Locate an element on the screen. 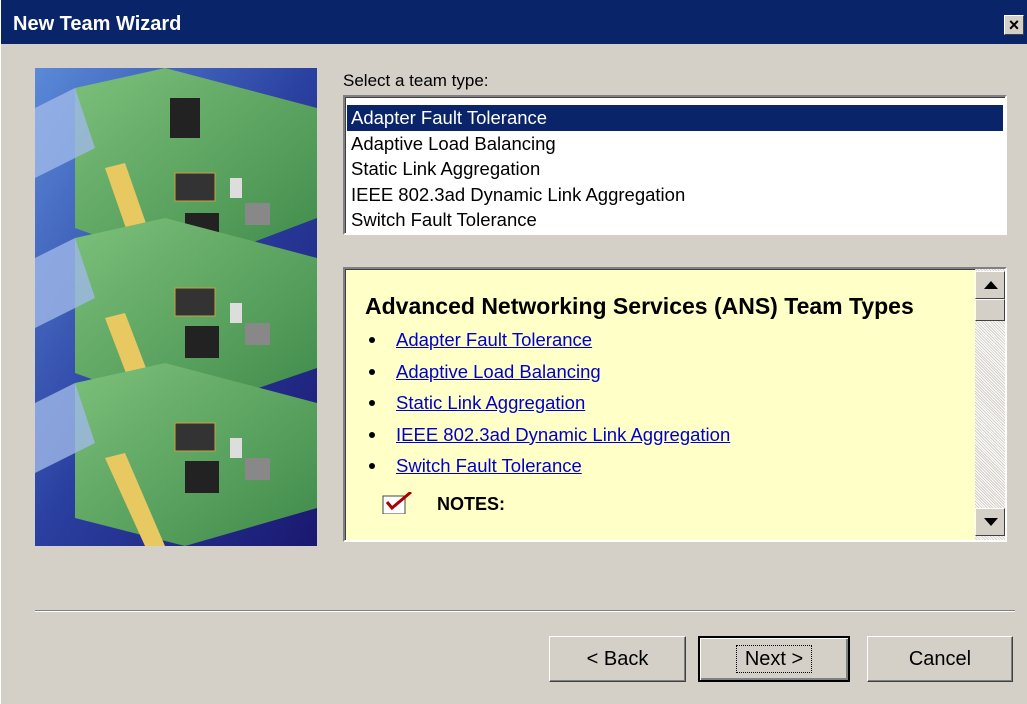 The image size is (1027, 704). help-list-item: IEEE 802.3ad Dynamic Link Aggregation is located at coordinates (665, 437).